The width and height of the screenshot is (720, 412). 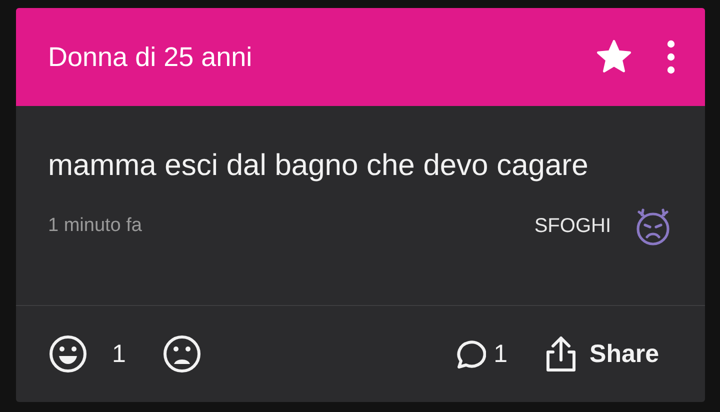 What do you see at coordinates (561, 354) in the screenshot?
I see `share-icon` at bounding box center [561, 354].